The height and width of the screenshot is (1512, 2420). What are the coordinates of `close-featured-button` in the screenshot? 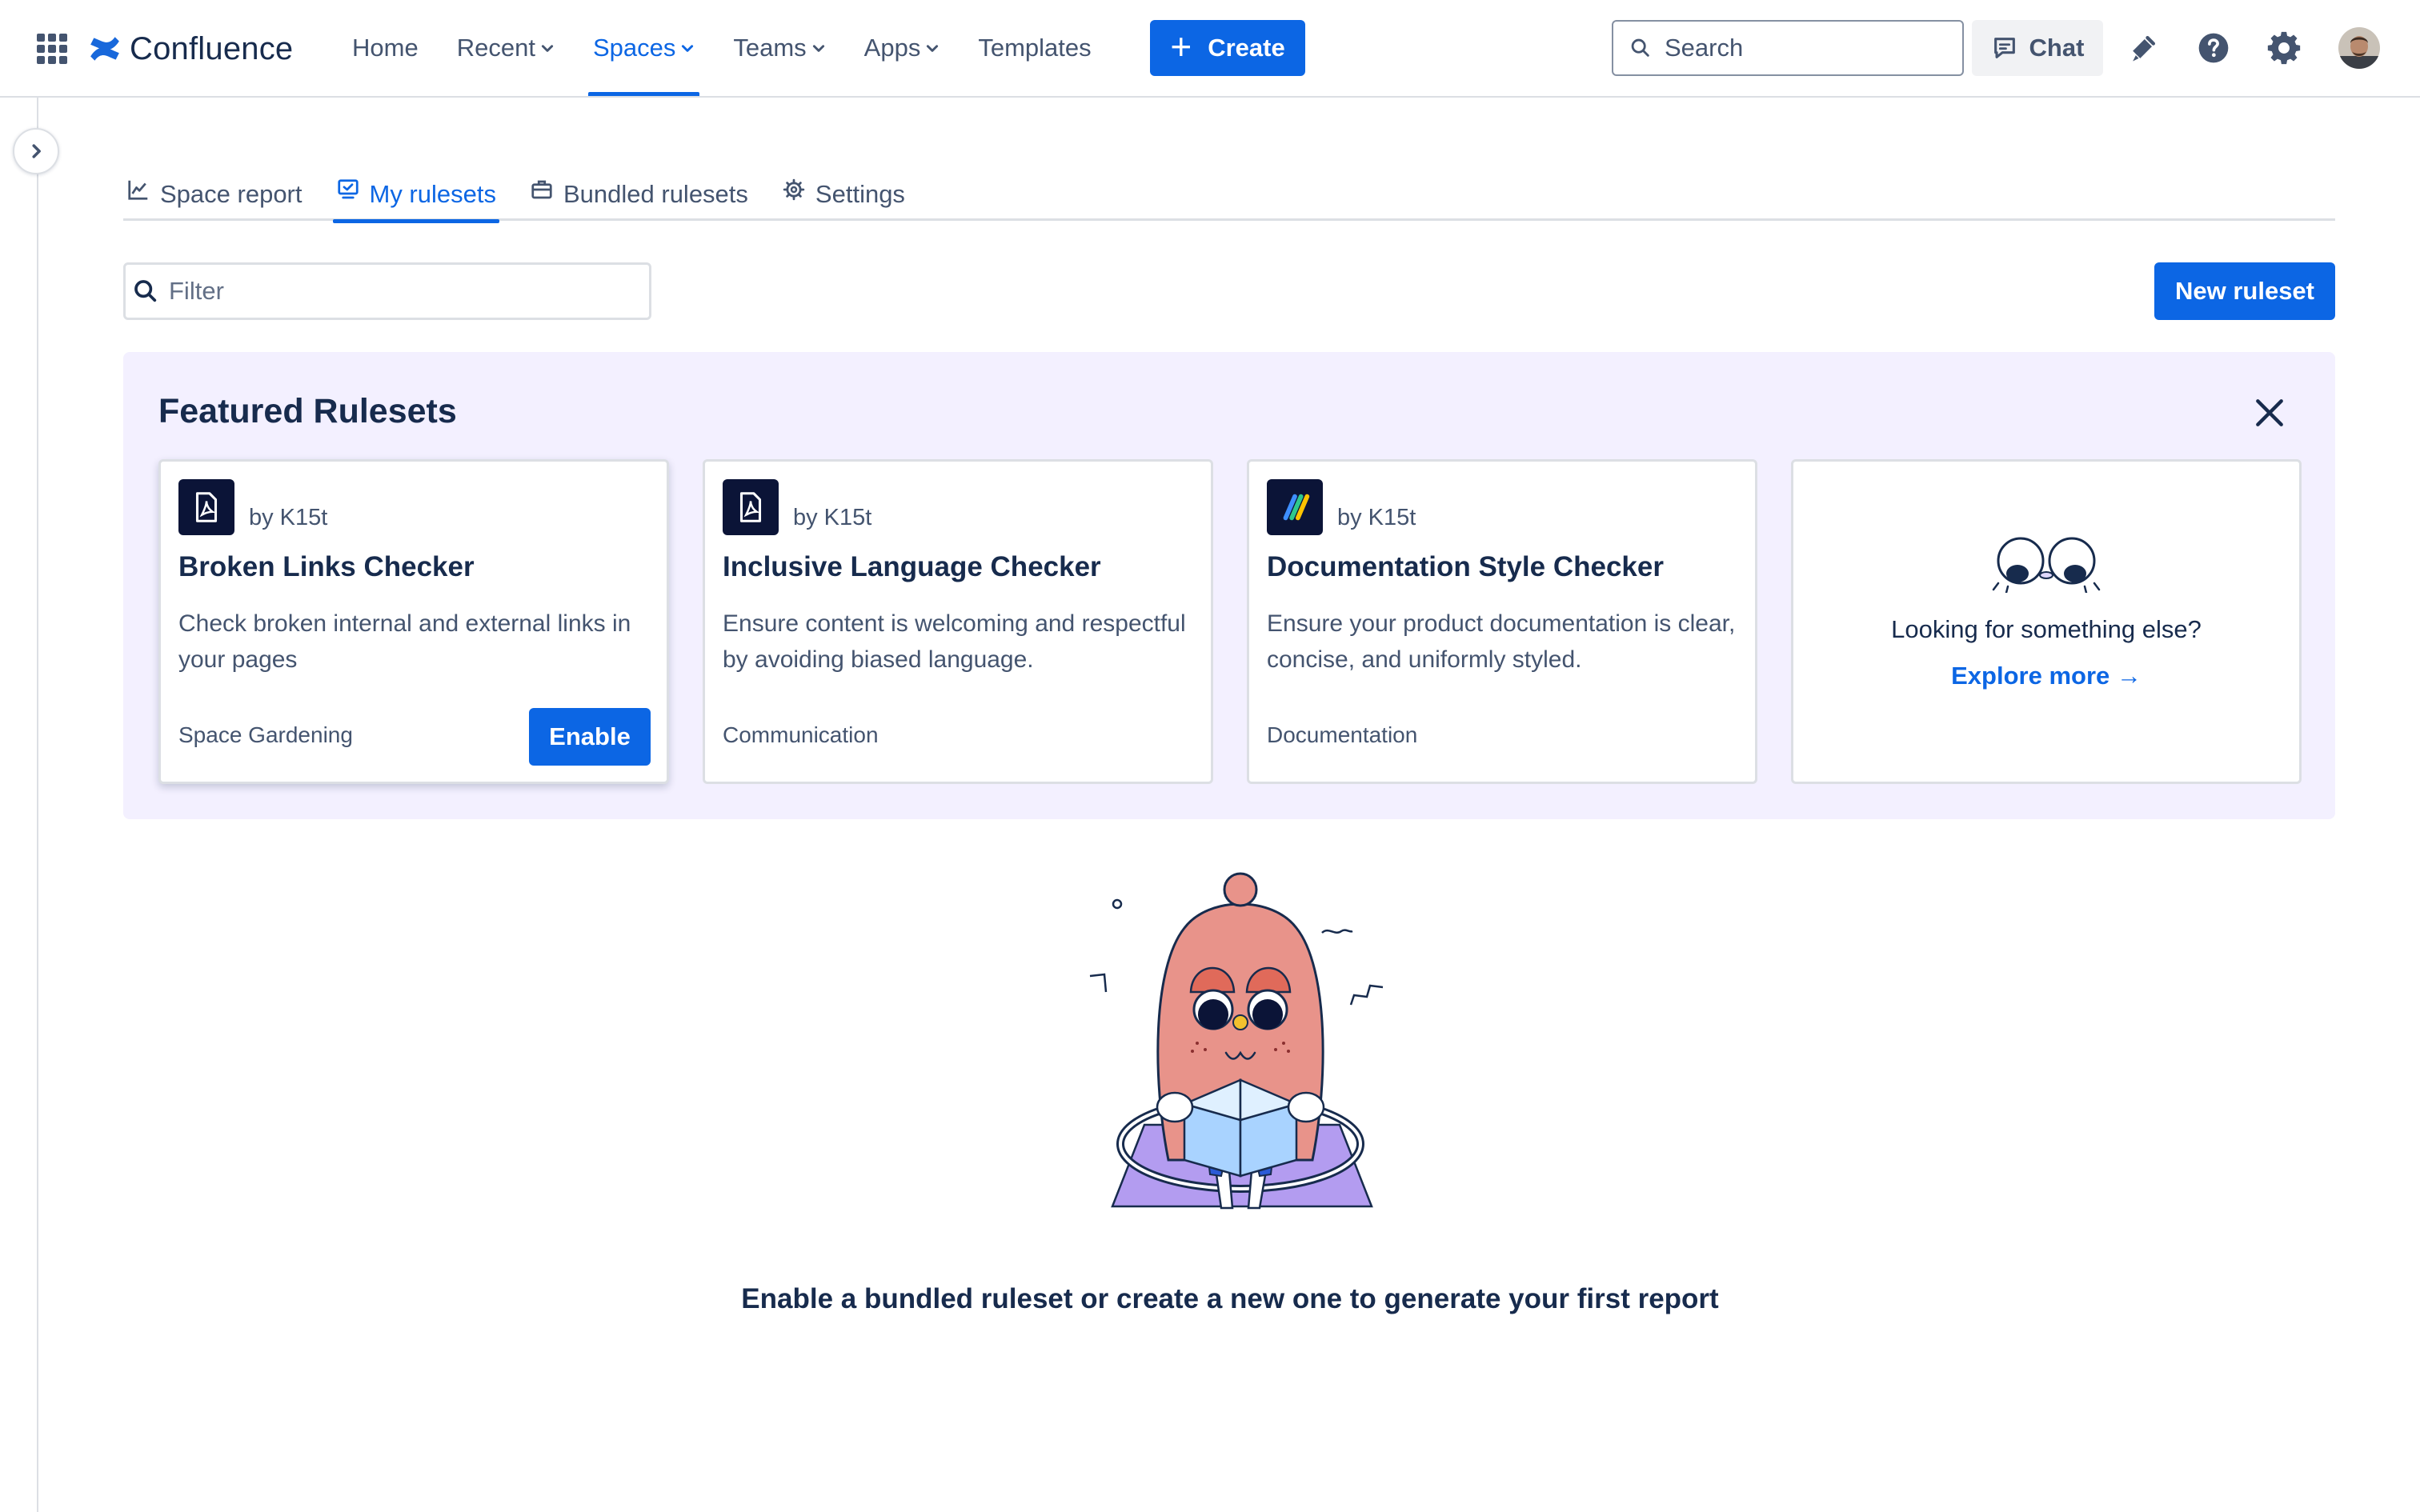 It's located at (2269, 412).